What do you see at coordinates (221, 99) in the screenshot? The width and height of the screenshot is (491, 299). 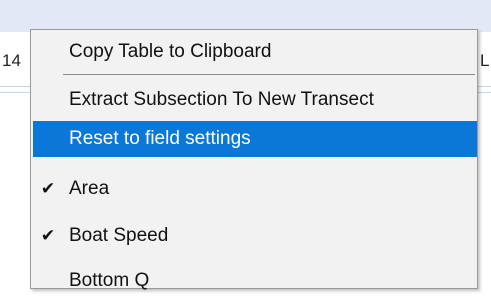 I see `menu-item-label: Extract Subsection To New Transect` at bounding box center [221, 99].